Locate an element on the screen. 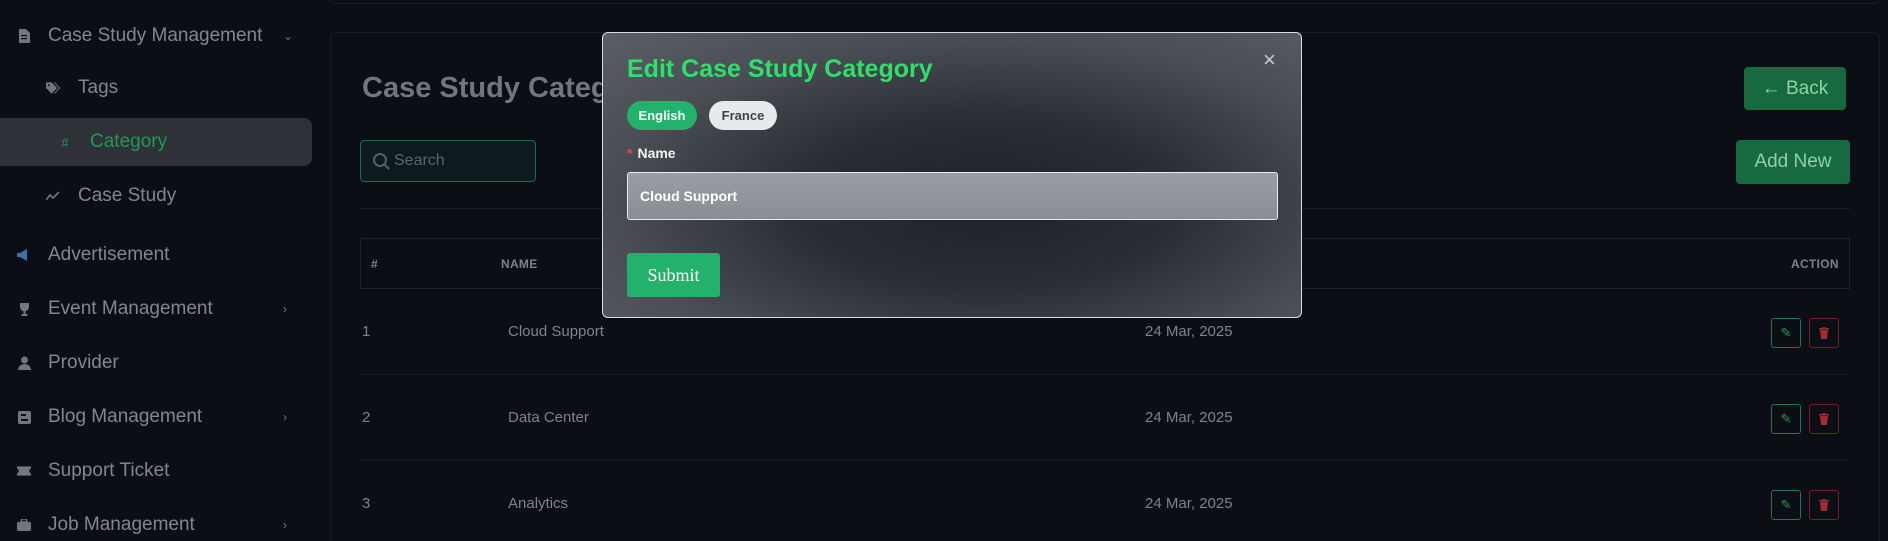 This screenshot has height=541, width=1888. user-icon is located at coordinates (24, 363).